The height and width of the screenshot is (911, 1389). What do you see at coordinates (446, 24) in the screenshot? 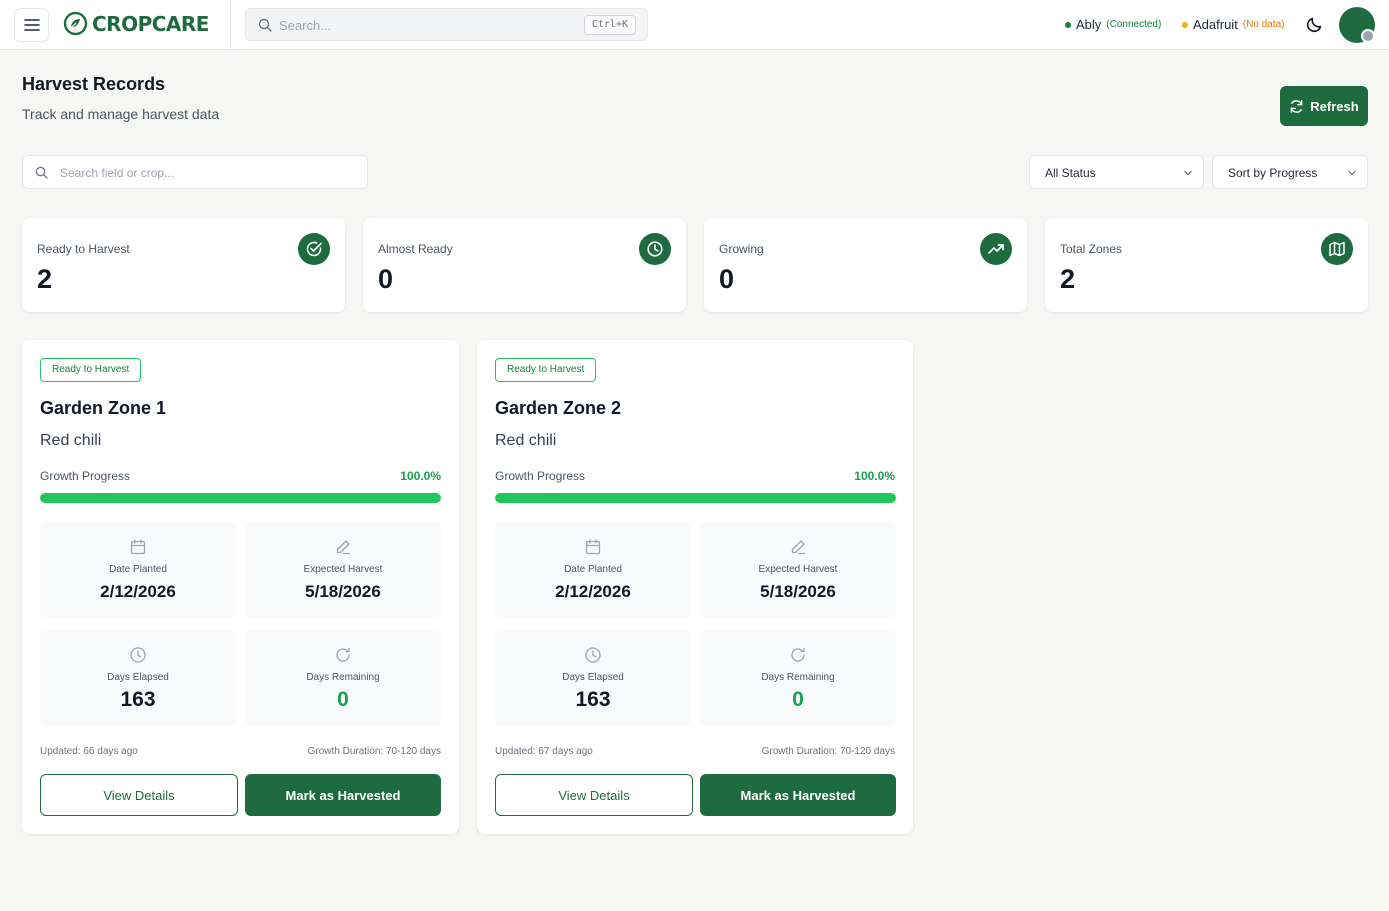
I see `global-search-input: Search... Ctrl+K` at bounding box center [446, 24].